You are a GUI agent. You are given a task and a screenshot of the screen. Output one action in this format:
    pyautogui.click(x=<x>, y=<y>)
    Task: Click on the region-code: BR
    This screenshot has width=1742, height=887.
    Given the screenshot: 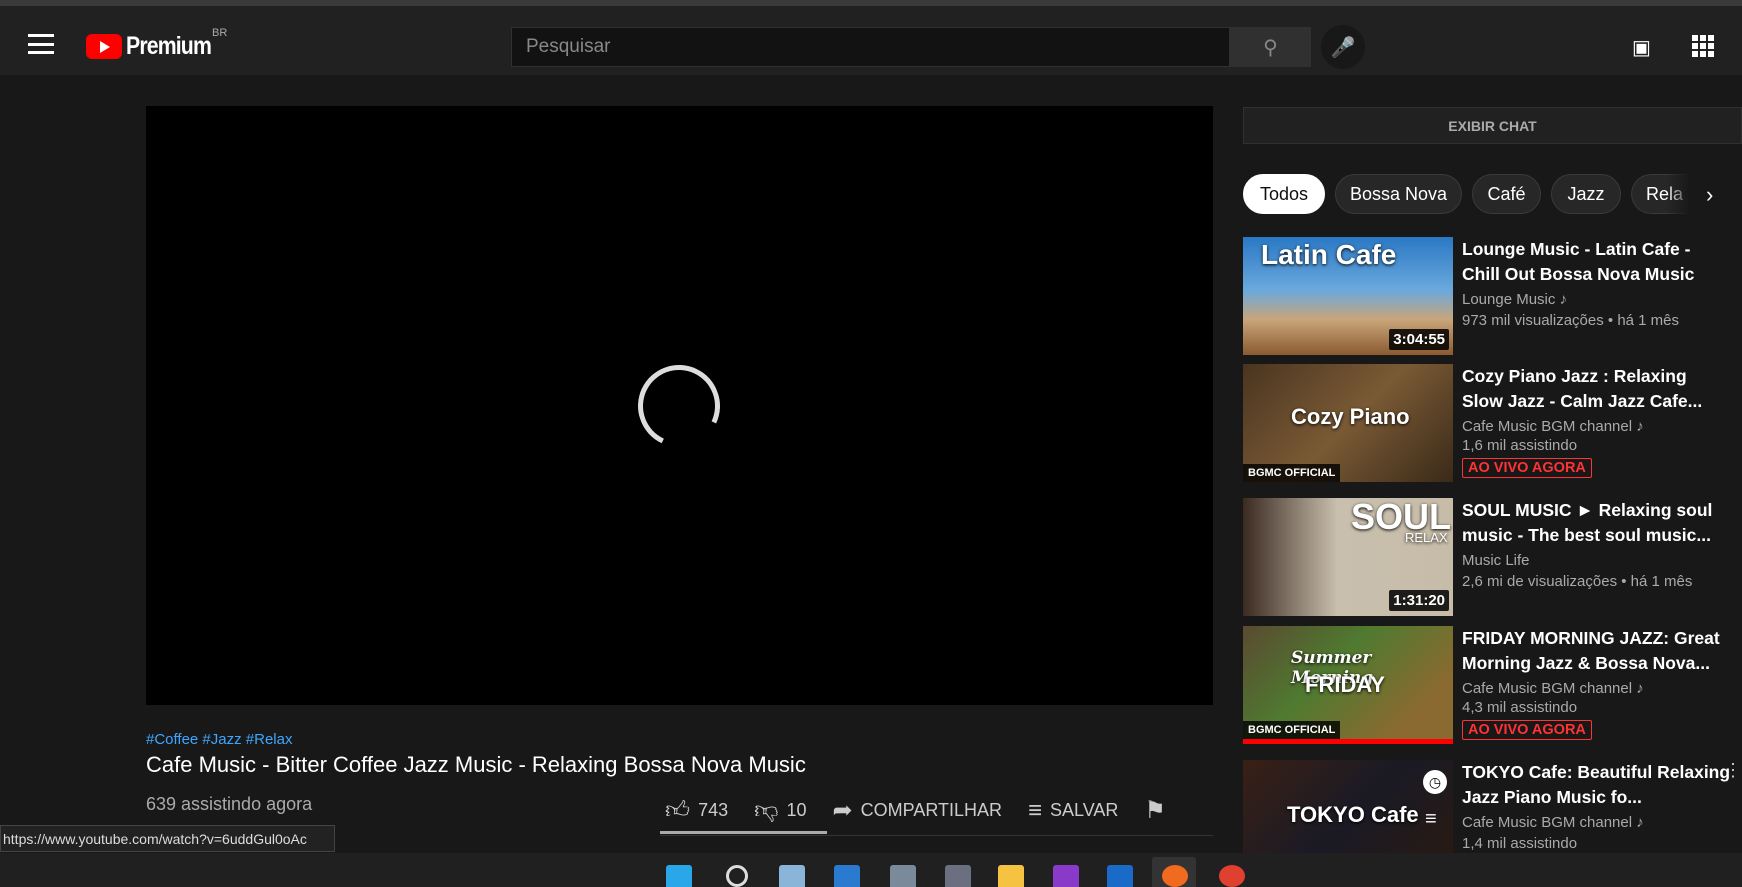 What is the action you would take?
    pyautogui.click(x=220, y=33)
    